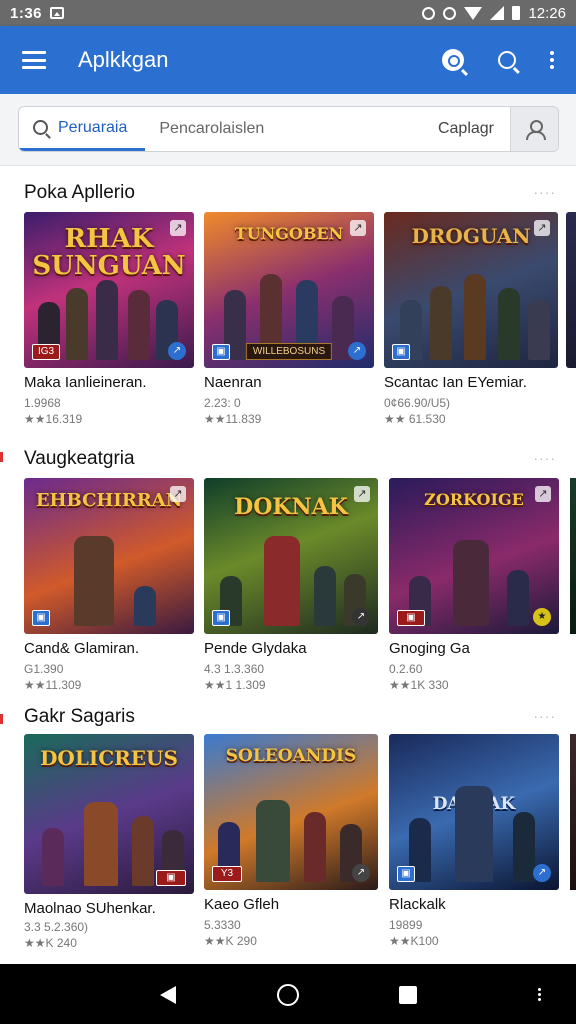  Describe the element at coordinates (53, 685) in the screenshot. I see `app-rating: ★★11.309` at that location.